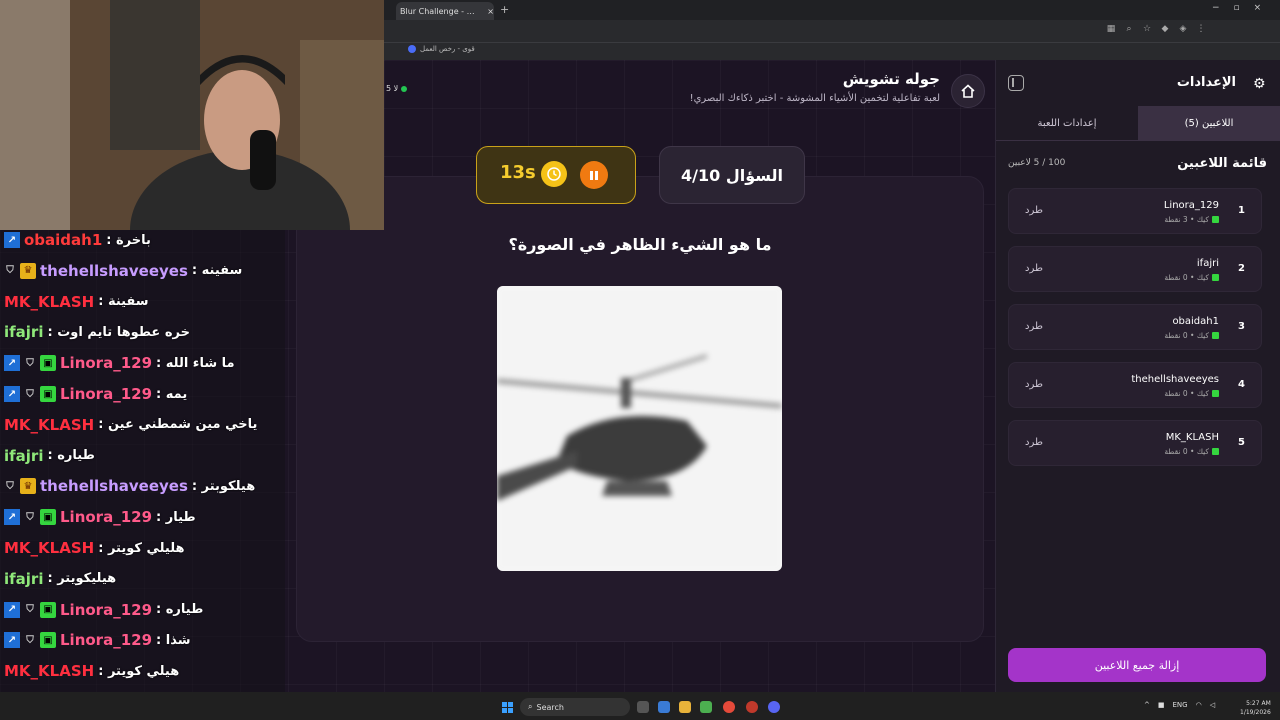 The image size is (1280, 720). Describe the element at coordinates (176, 517) in the screenshot. I see `chat-text: : طيار` at that location.